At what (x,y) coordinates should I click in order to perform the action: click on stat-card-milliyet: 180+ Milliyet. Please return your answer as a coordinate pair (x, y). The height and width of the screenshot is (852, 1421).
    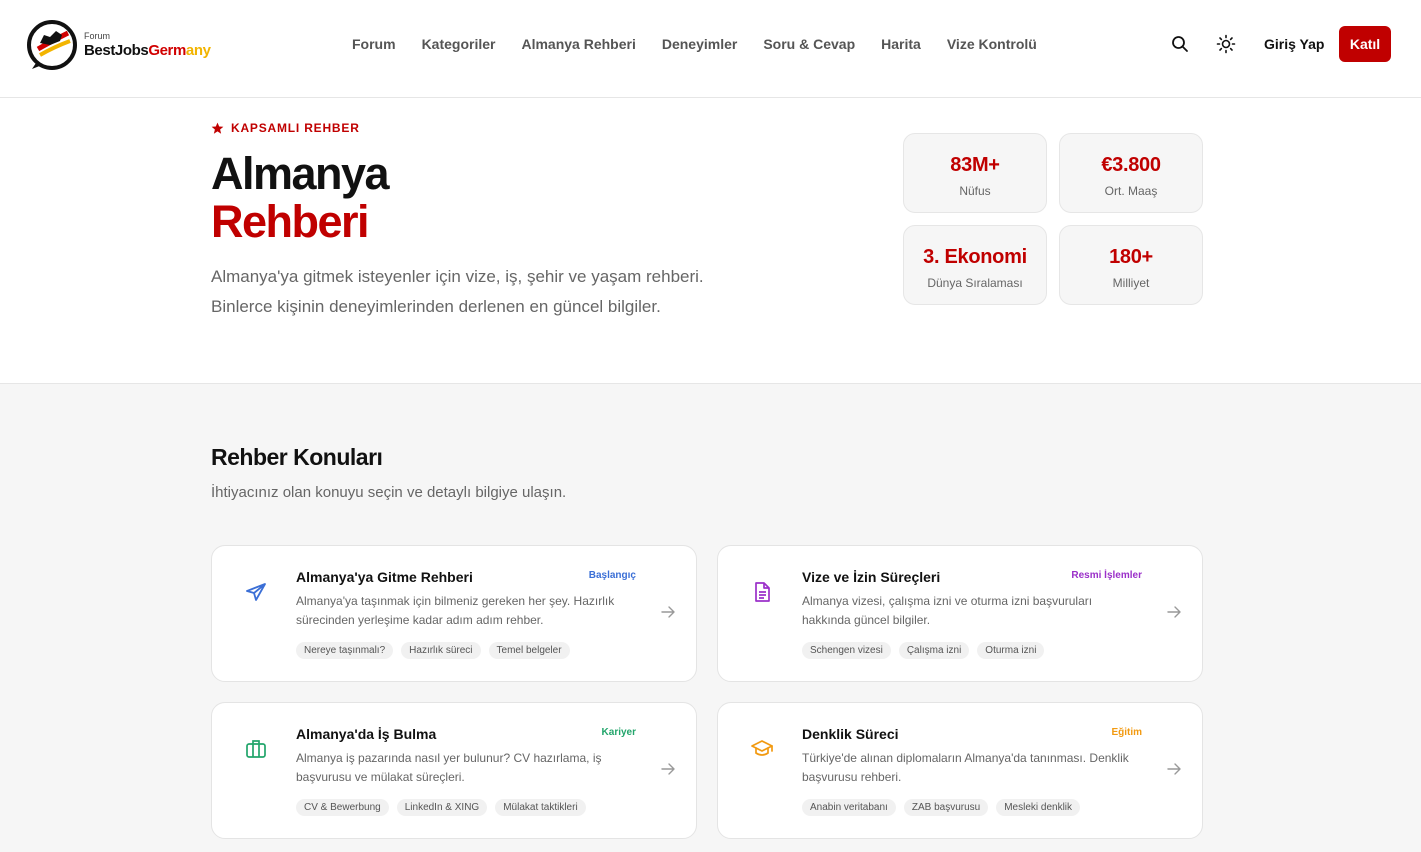
    Looking at the image, I should click on (1131, 265).